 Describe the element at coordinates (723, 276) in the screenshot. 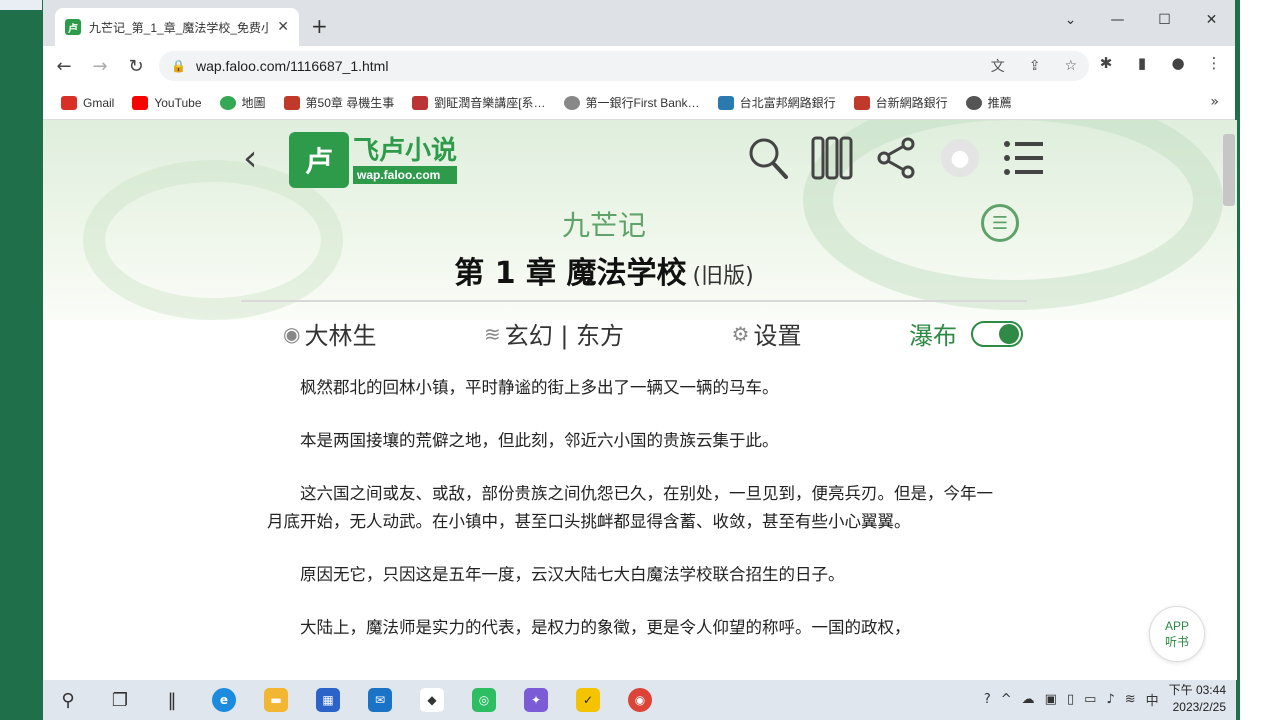

I see `chapter-version: (旧版)` at that location.